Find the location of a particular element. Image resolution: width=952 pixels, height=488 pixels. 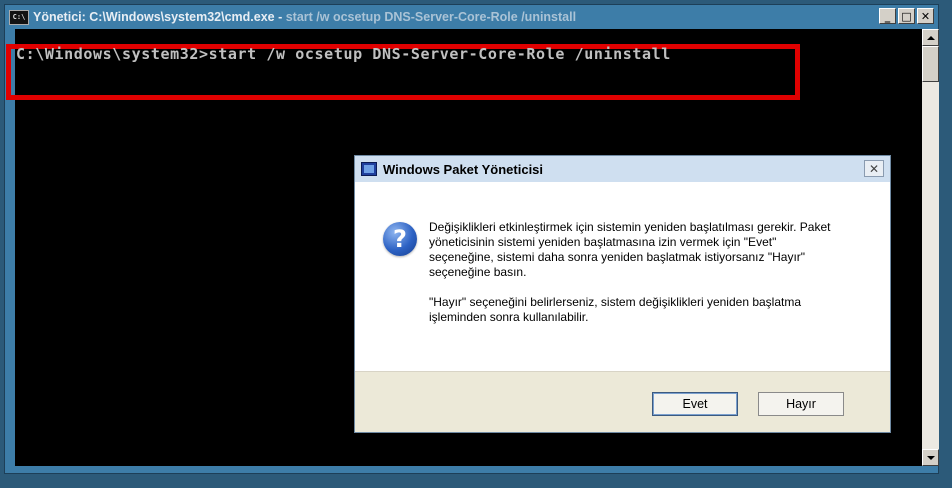

dialog-title-bar: Windows Paket Yöneticisi ✕ is located at coordinates (622, 169).